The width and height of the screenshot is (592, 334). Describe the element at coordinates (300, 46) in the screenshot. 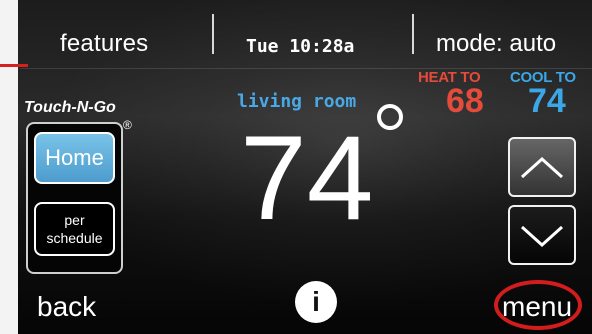

I see `date-time-display: Tue 10:28a` at that location.